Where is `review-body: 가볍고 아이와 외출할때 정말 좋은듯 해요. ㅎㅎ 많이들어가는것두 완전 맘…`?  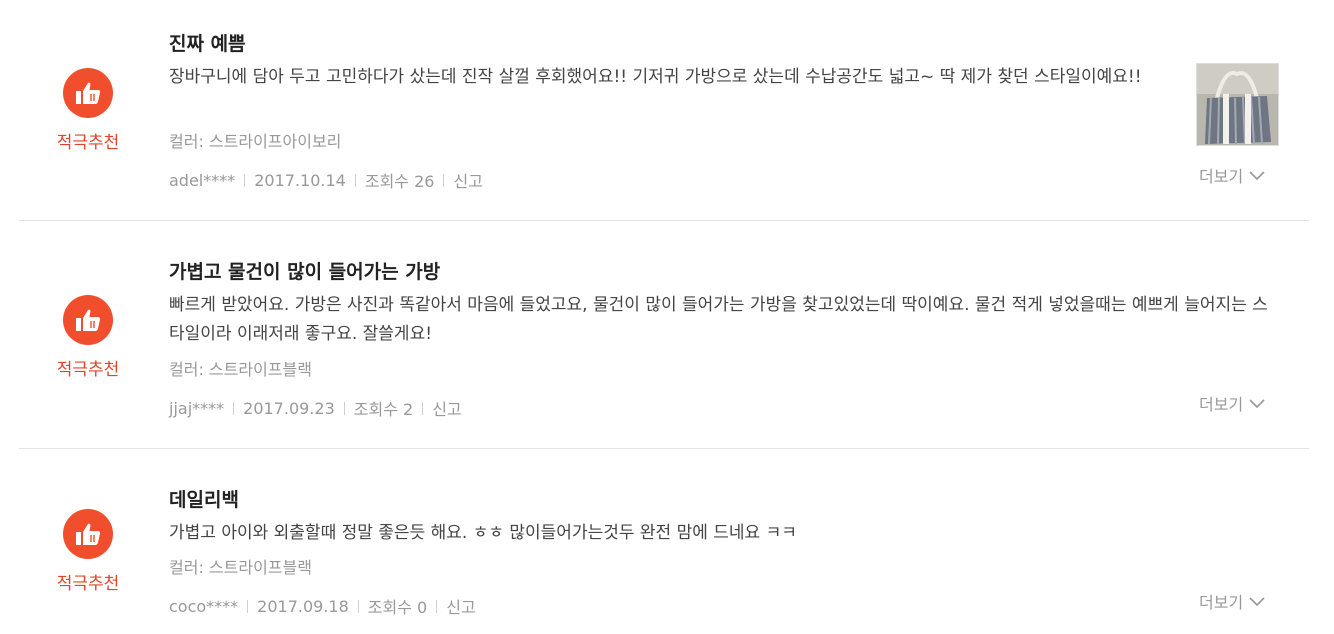
review-body: 가볍고 아이와 외출할때 정말 좋은듯 해요. ㅎㅎ 많이들어가는것두 완전 맘… is located at coordinates (483, 533).